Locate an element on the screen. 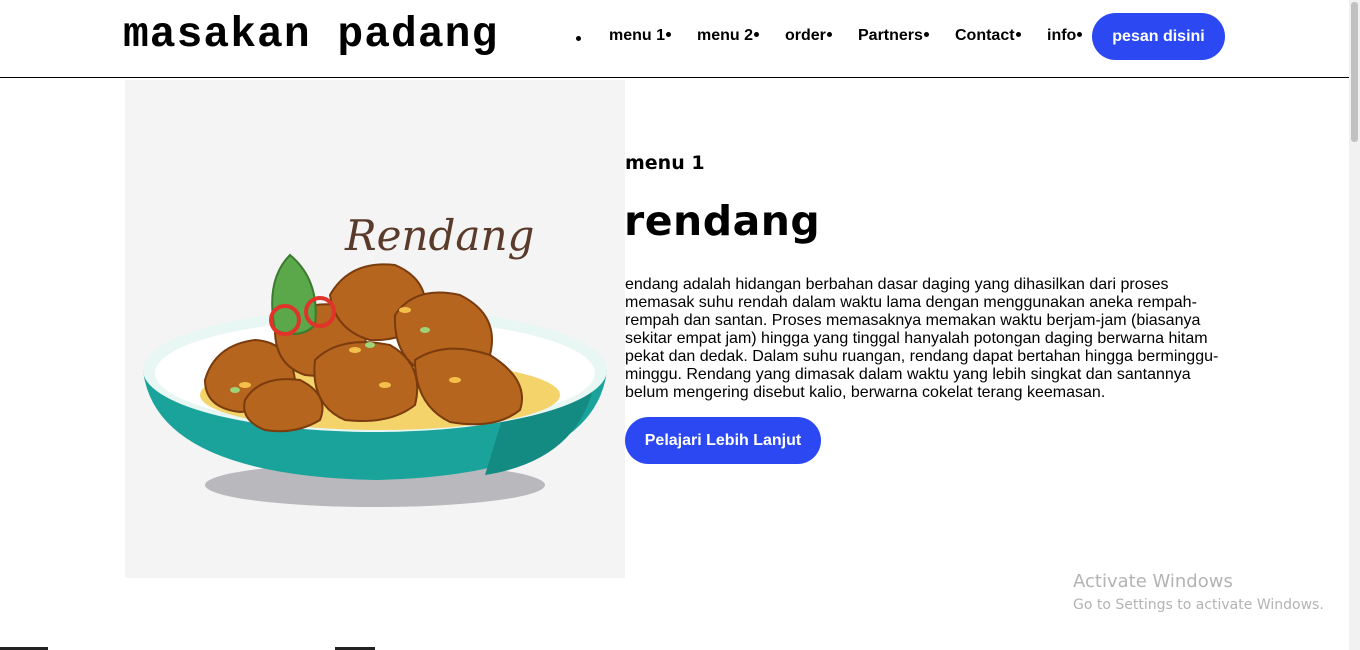  nav-item-contact: Contact is located at coordinates (988, 36).